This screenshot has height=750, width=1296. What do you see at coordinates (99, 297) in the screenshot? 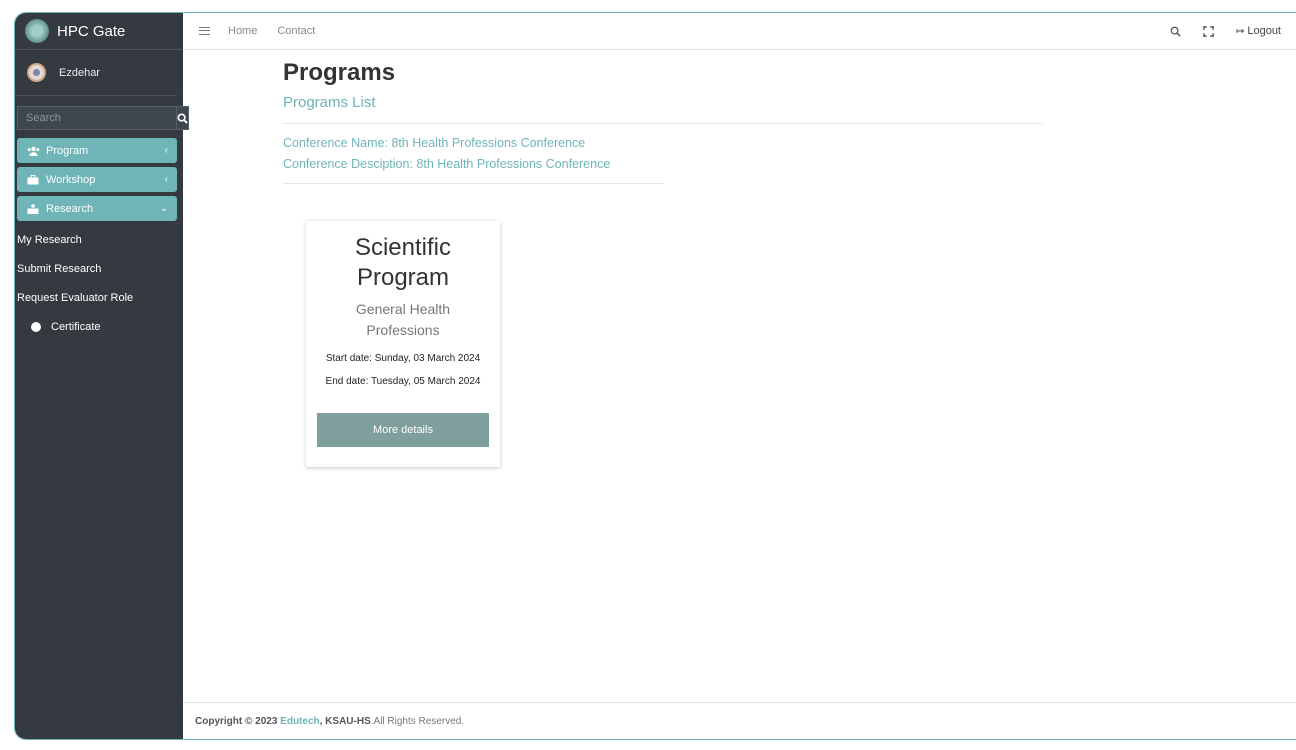
I see `sidebar-item-request-evaluator-role: Request Evaluator Role` at bounding box center [99, 297].